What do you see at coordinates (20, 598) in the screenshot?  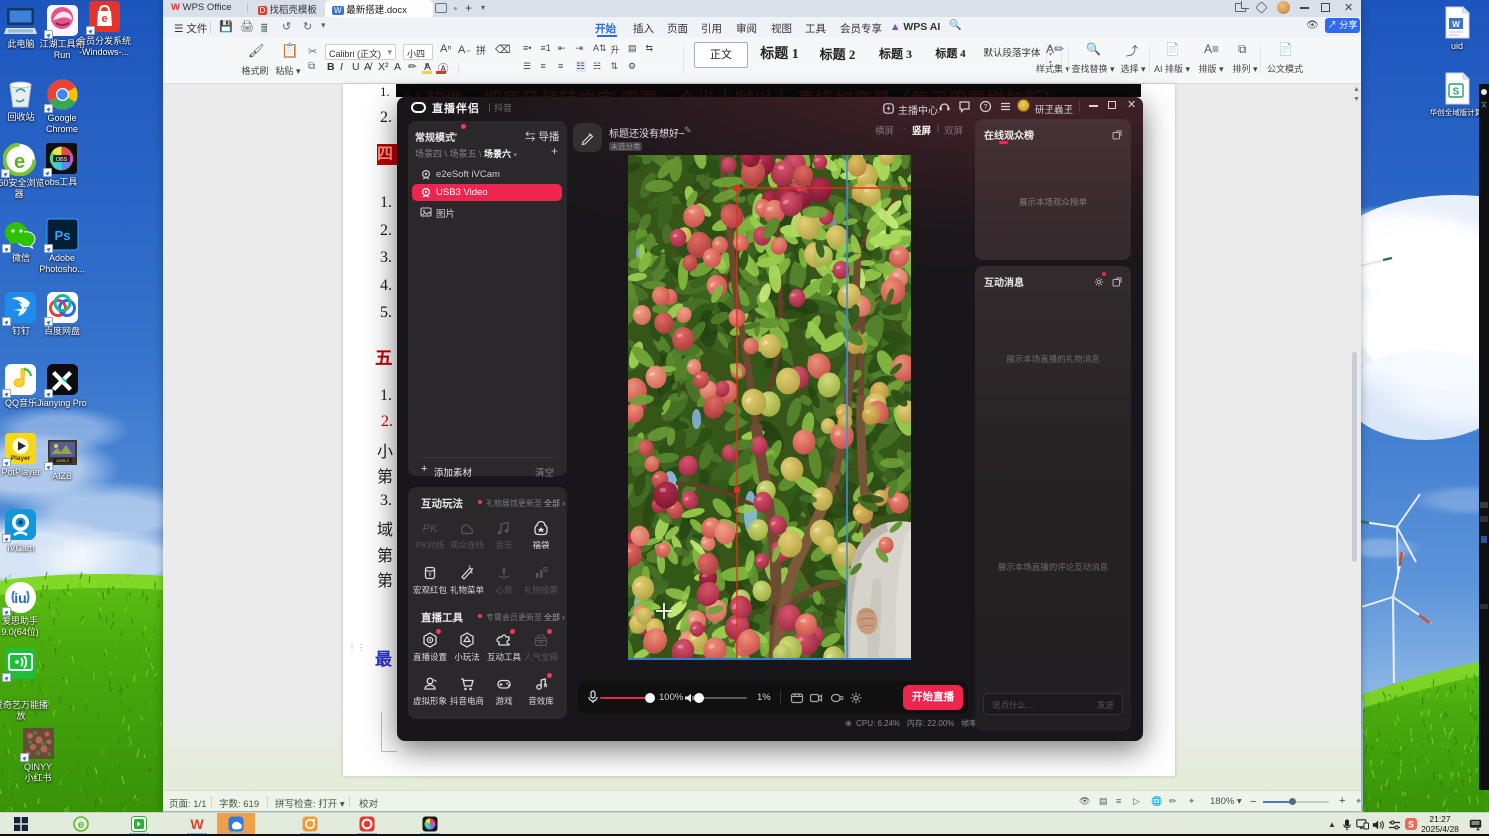 I see `svg-text: iu` at bounding box center [20, 598].